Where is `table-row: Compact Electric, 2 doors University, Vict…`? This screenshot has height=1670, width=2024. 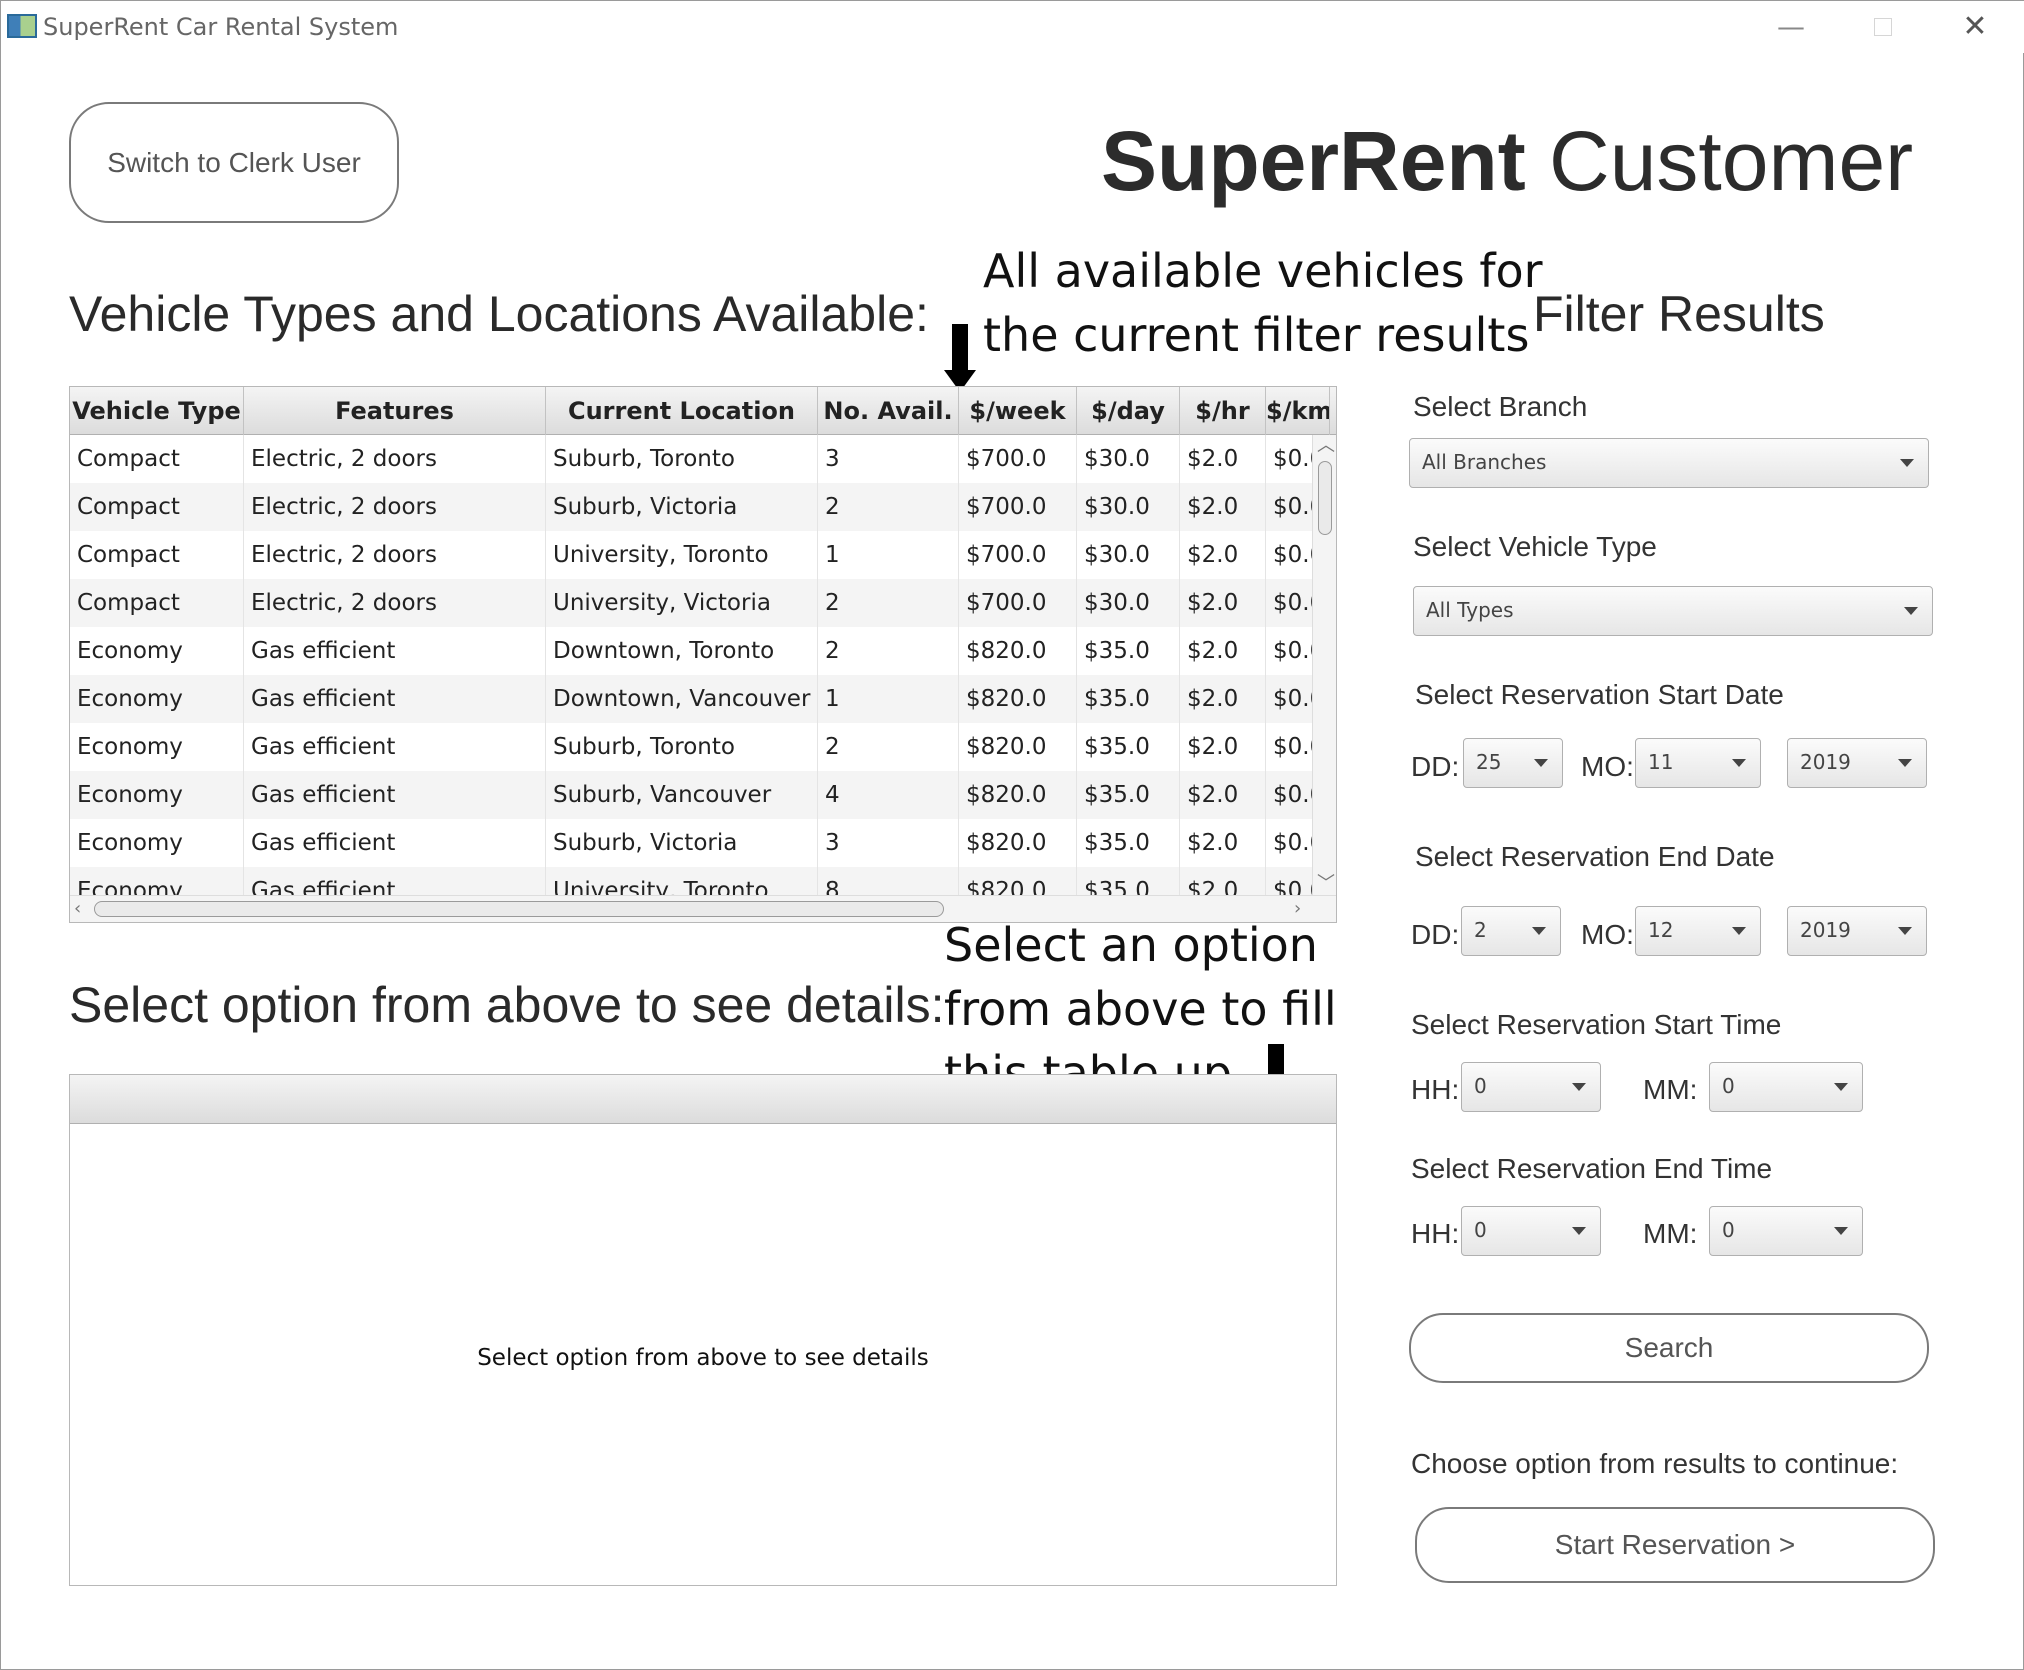 table-row: Compact Electric, 2 doors University, Vict… is located at coordinates (691, 603).